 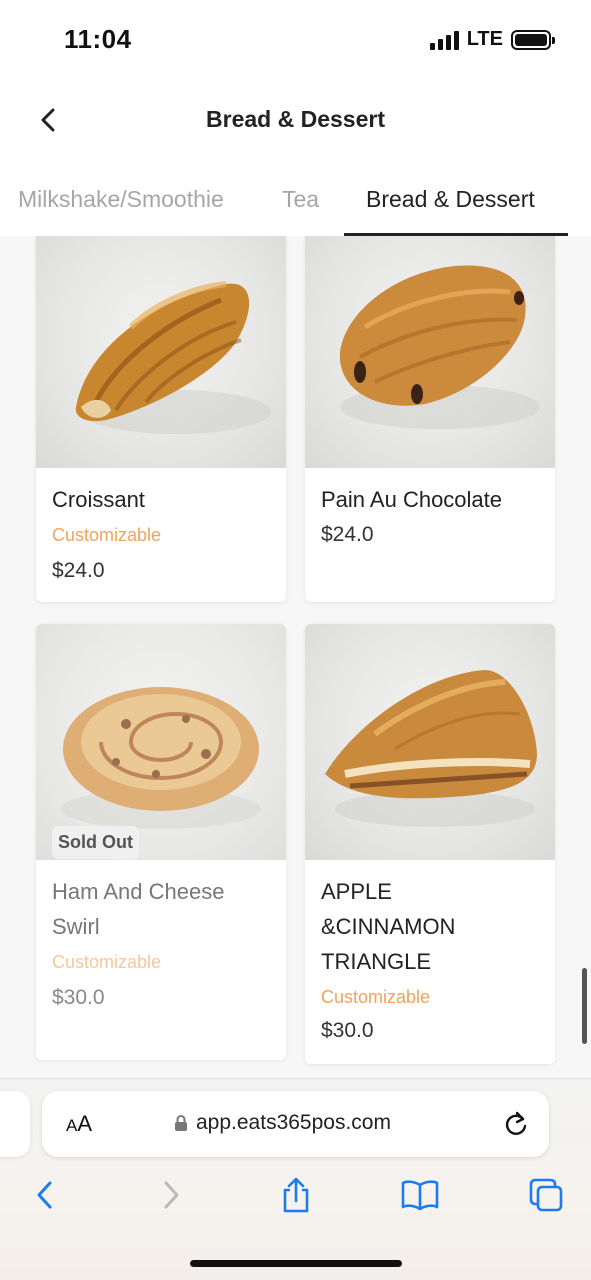 I want to click on browser-nav, so click(x=295, y=1195).